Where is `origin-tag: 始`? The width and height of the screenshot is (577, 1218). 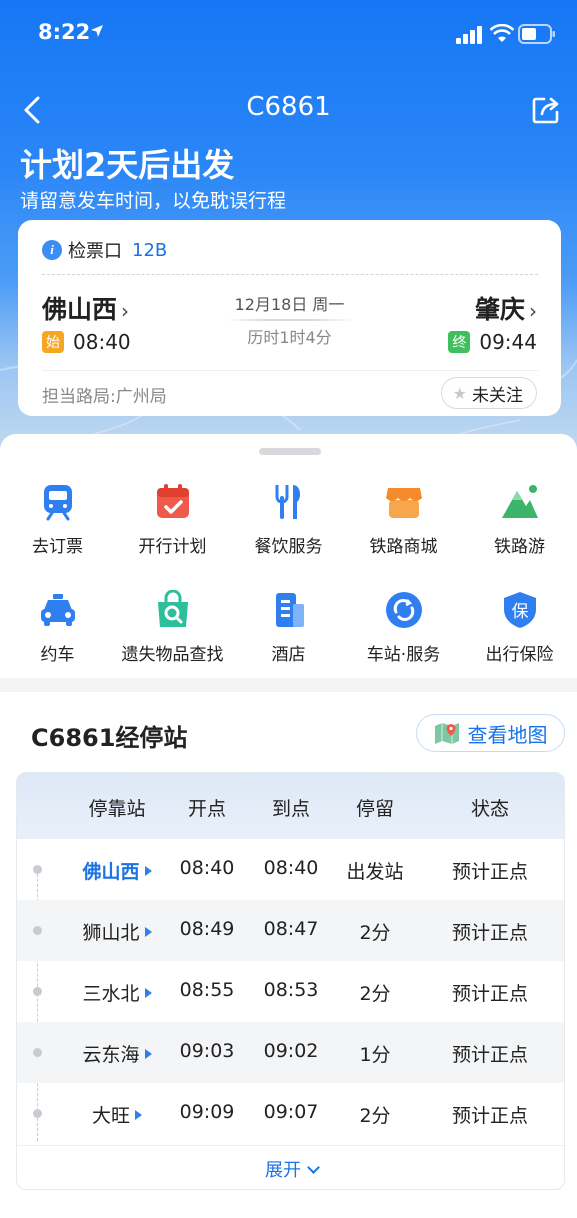 origin-tag: 始 is located at coordinates (53, 342).